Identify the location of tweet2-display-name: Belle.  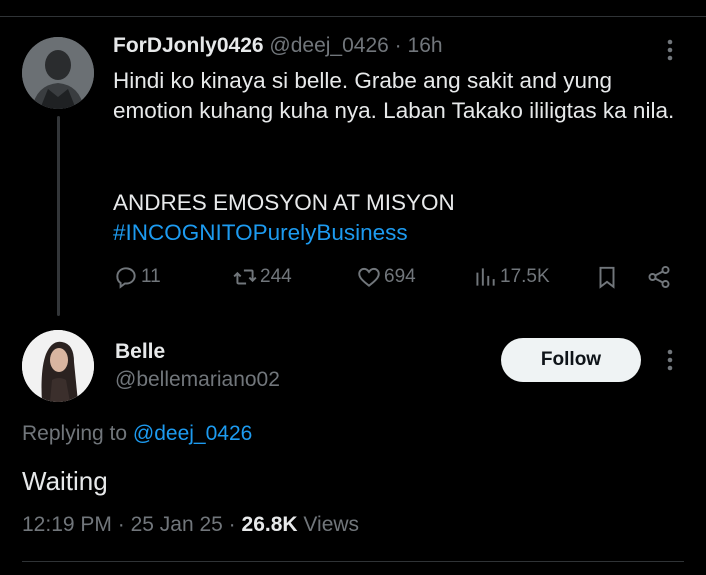
(140, 352).